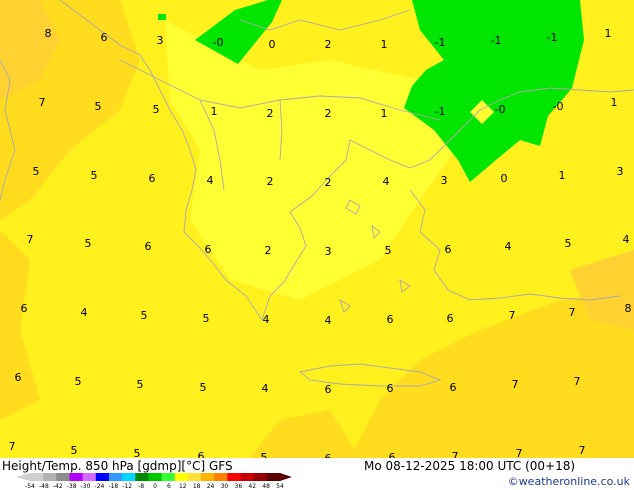  Describe the element at coordinates (44, 486) in the screenshot. I see `colorbar-tick-label: -48` at that location.